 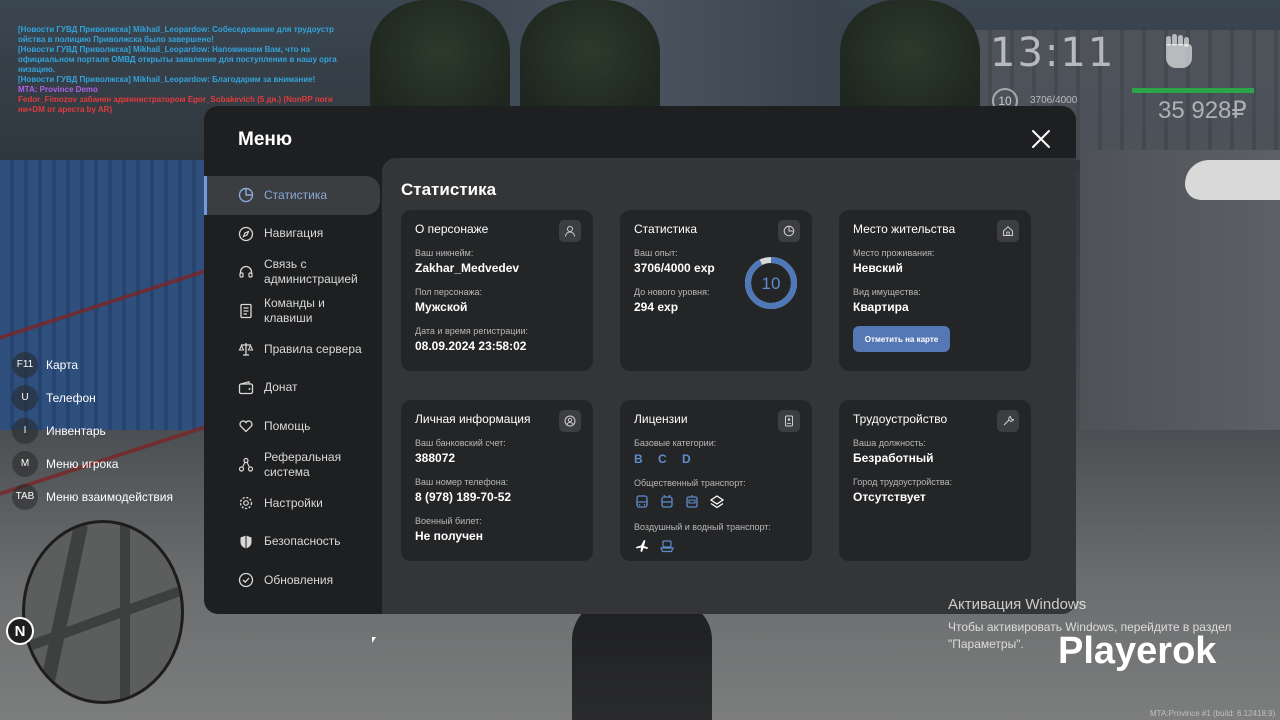 What do you see at coordinates (771, 283) in the screenshot?
I see `level-ring: 10` at bounding box center [771, 283].